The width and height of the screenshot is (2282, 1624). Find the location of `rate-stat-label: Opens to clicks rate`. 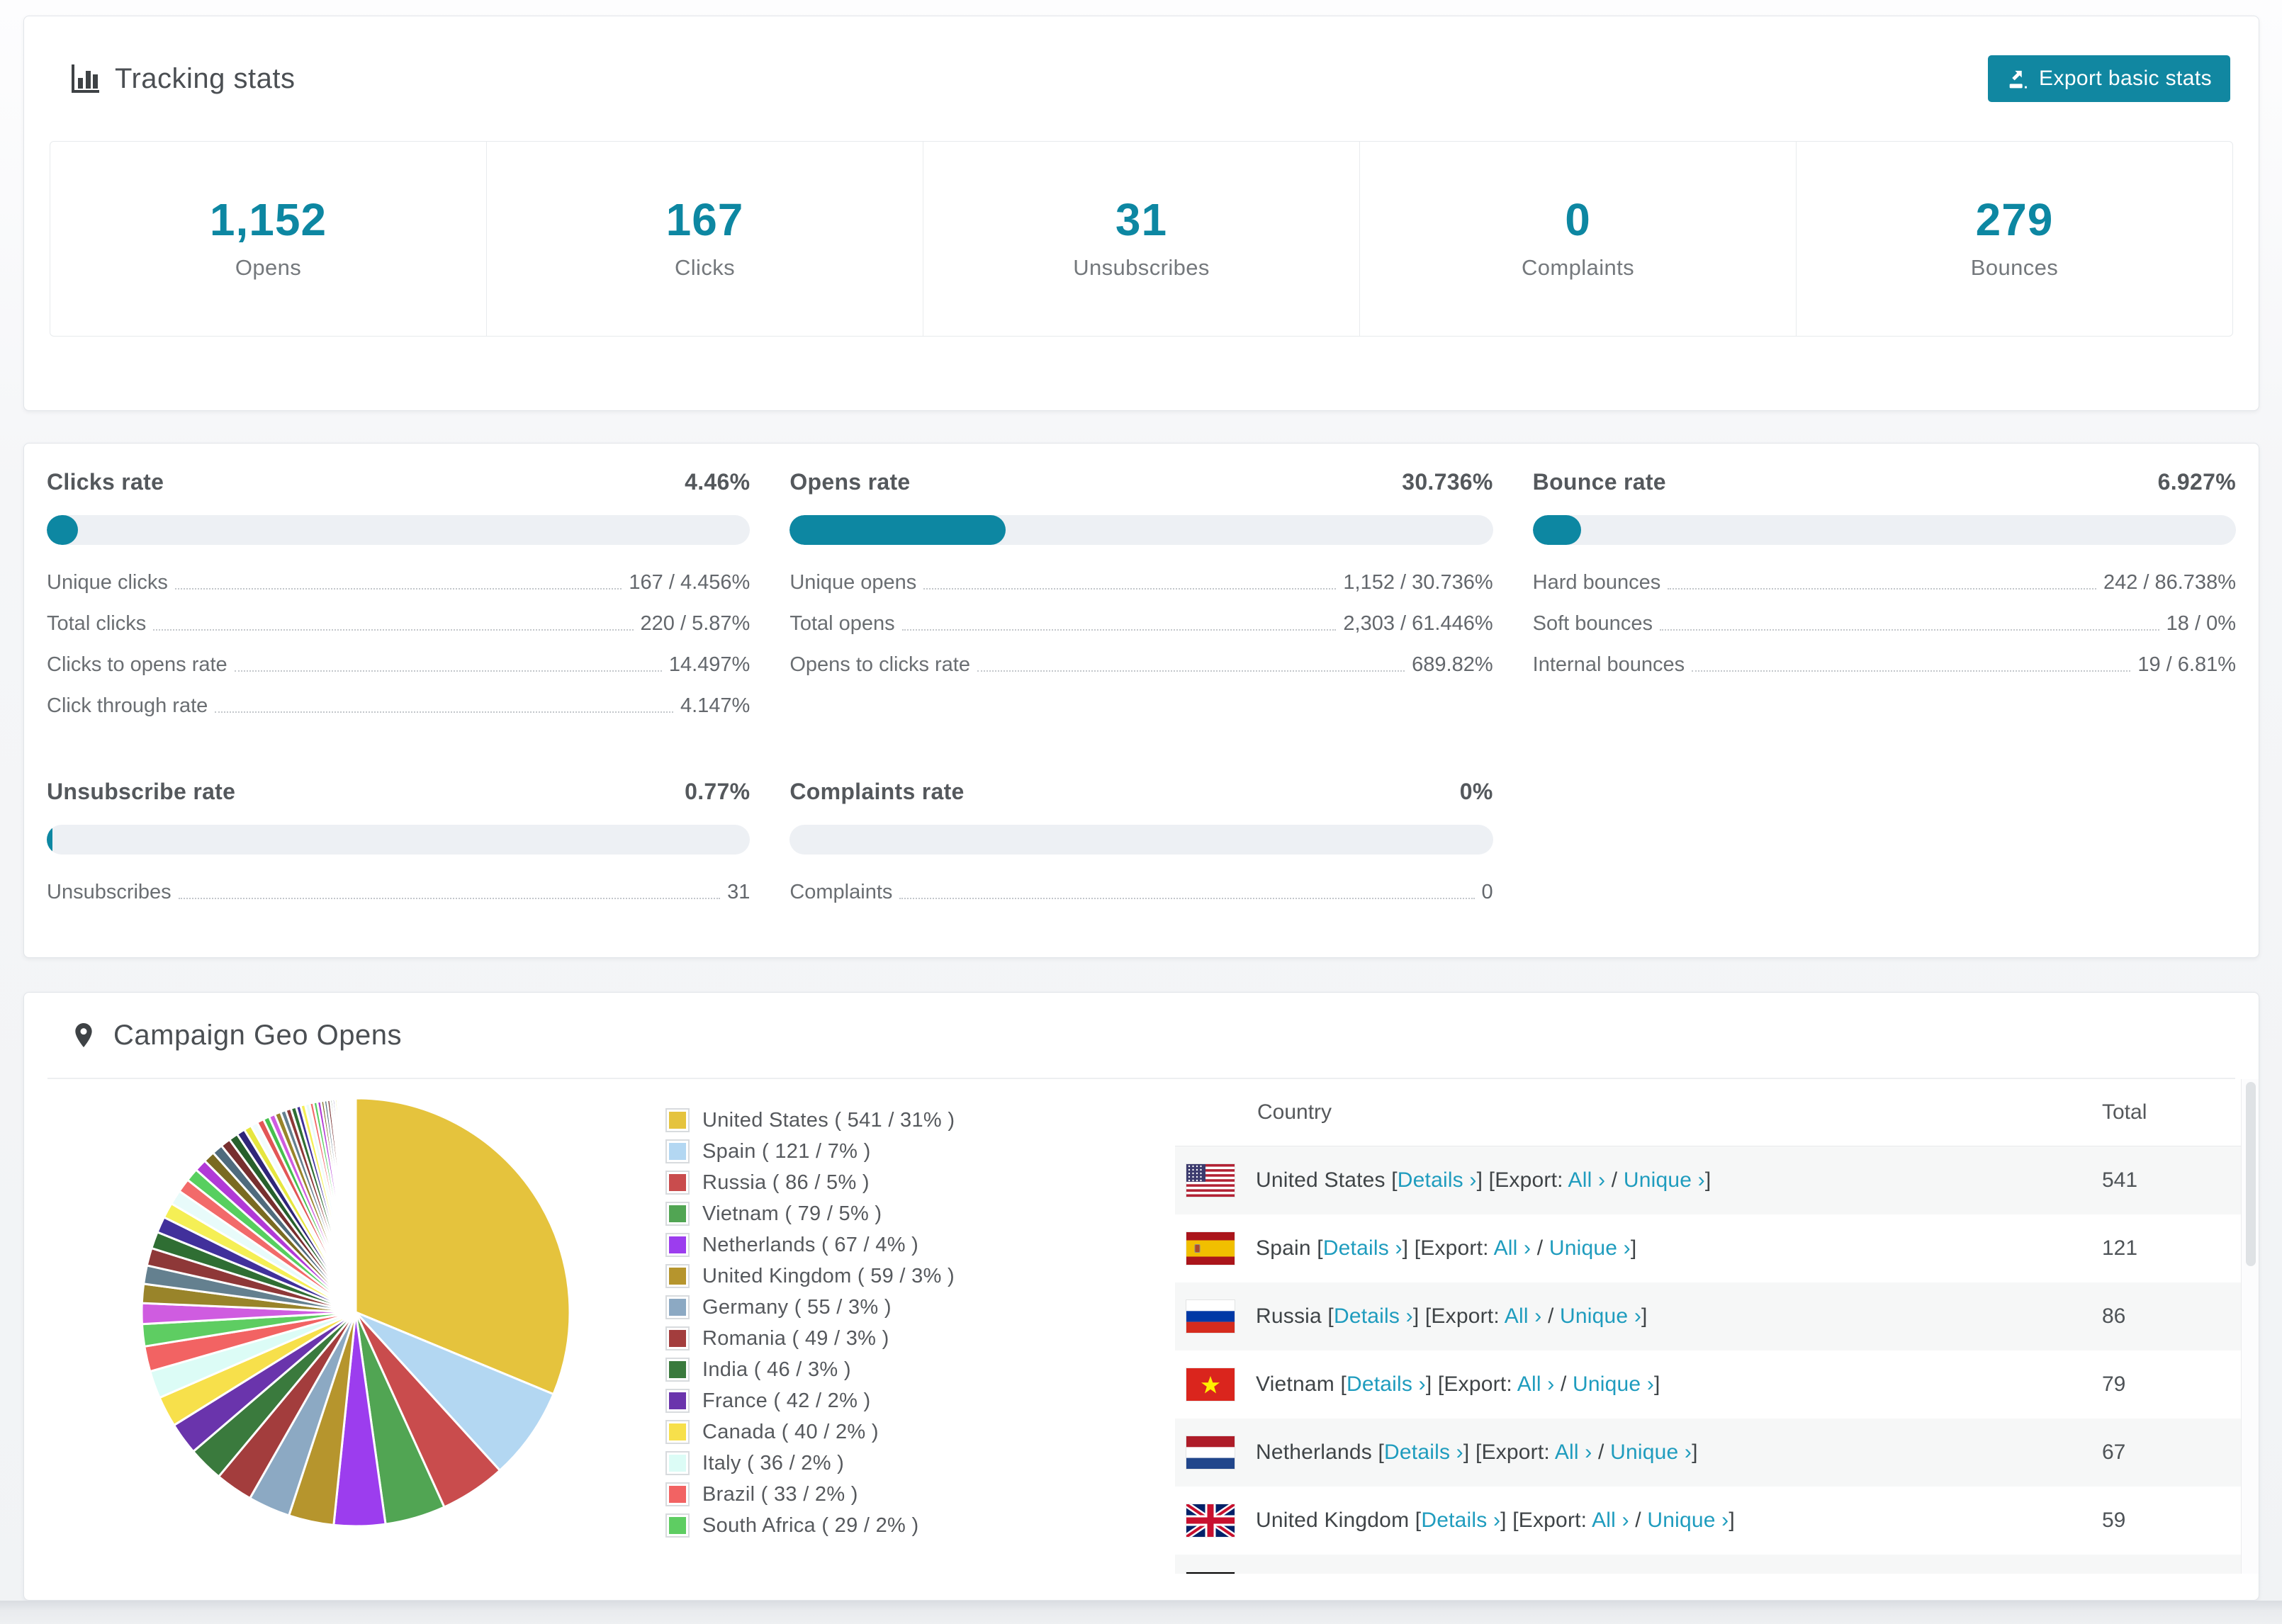

rate-stat-label: Opens to clicks rate is located at coordinates (880, 665).